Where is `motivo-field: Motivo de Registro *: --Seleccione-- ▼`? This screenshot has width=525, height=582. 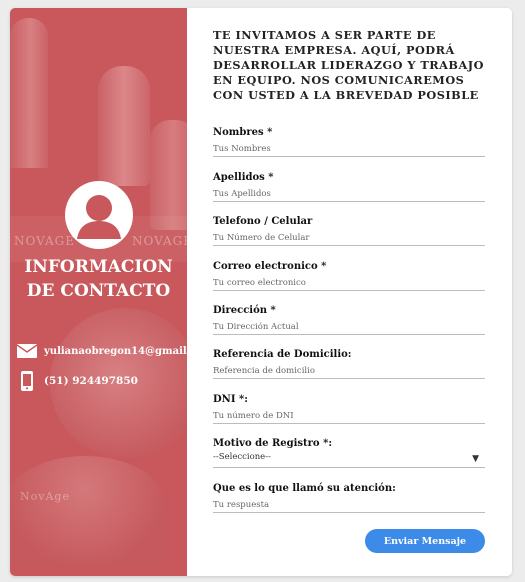 motivo-field: Motivo de Registro *: --Seleccione-- ▼ is located at coordinates (349, 453).